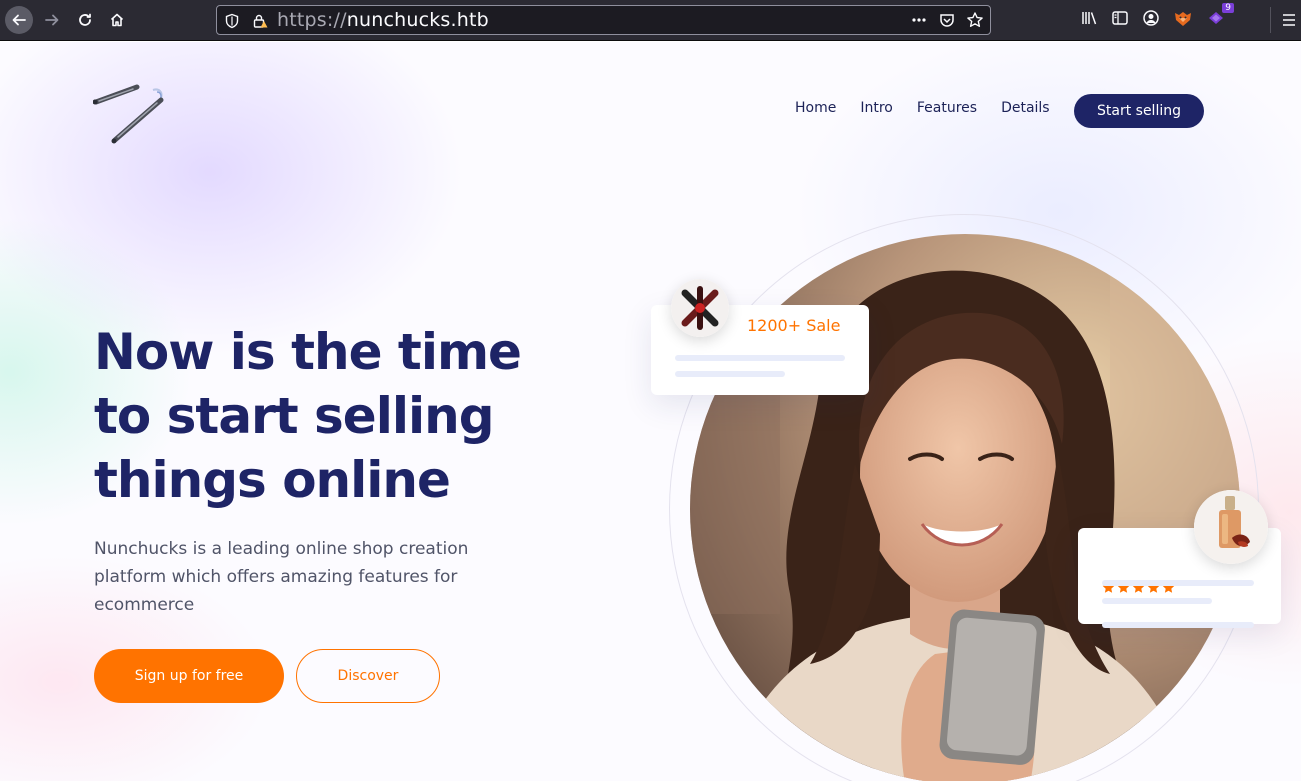 This screenshot has height=781, width=1301. I want to click on url-bar: https://nunchucks.htb, so click(603, 20).